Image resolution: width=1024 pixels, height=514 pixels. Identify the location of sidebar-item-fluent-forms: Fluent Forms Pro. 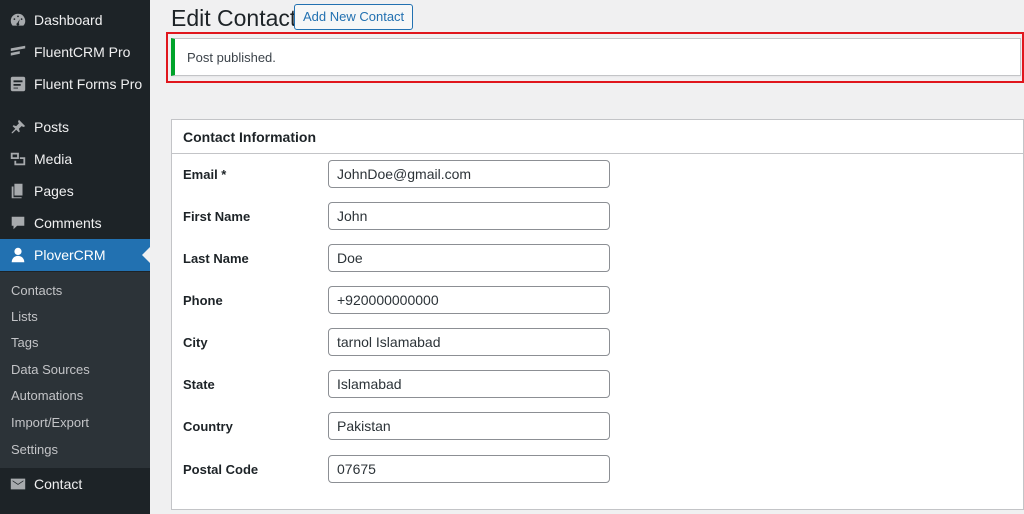
(75, 84).